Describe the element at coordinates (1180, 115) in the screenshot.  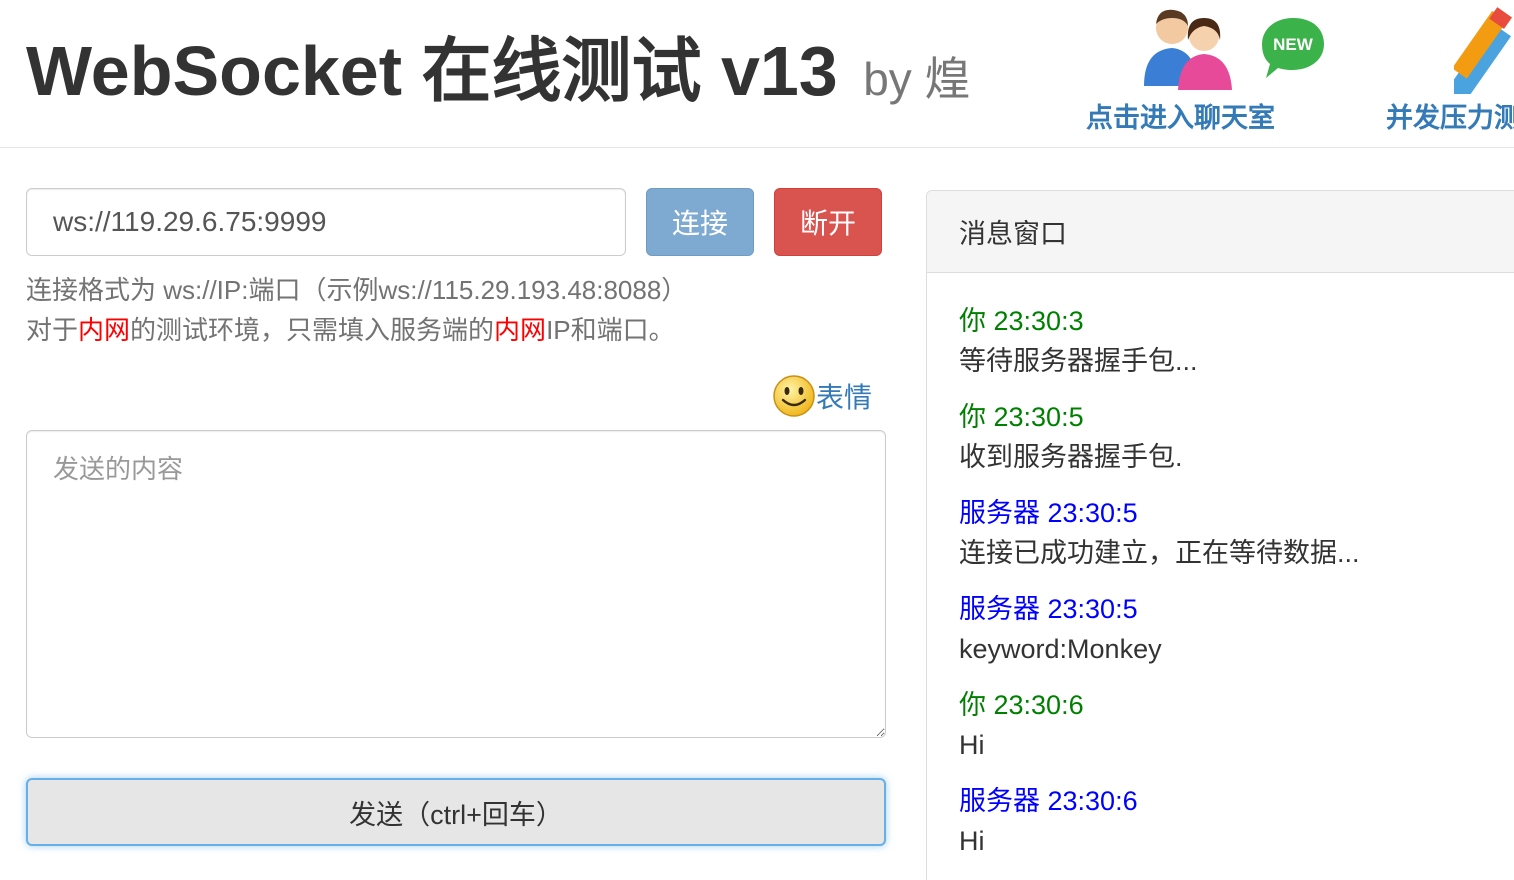
I see `chat-room-link: 点击进入聊天室` at that location.